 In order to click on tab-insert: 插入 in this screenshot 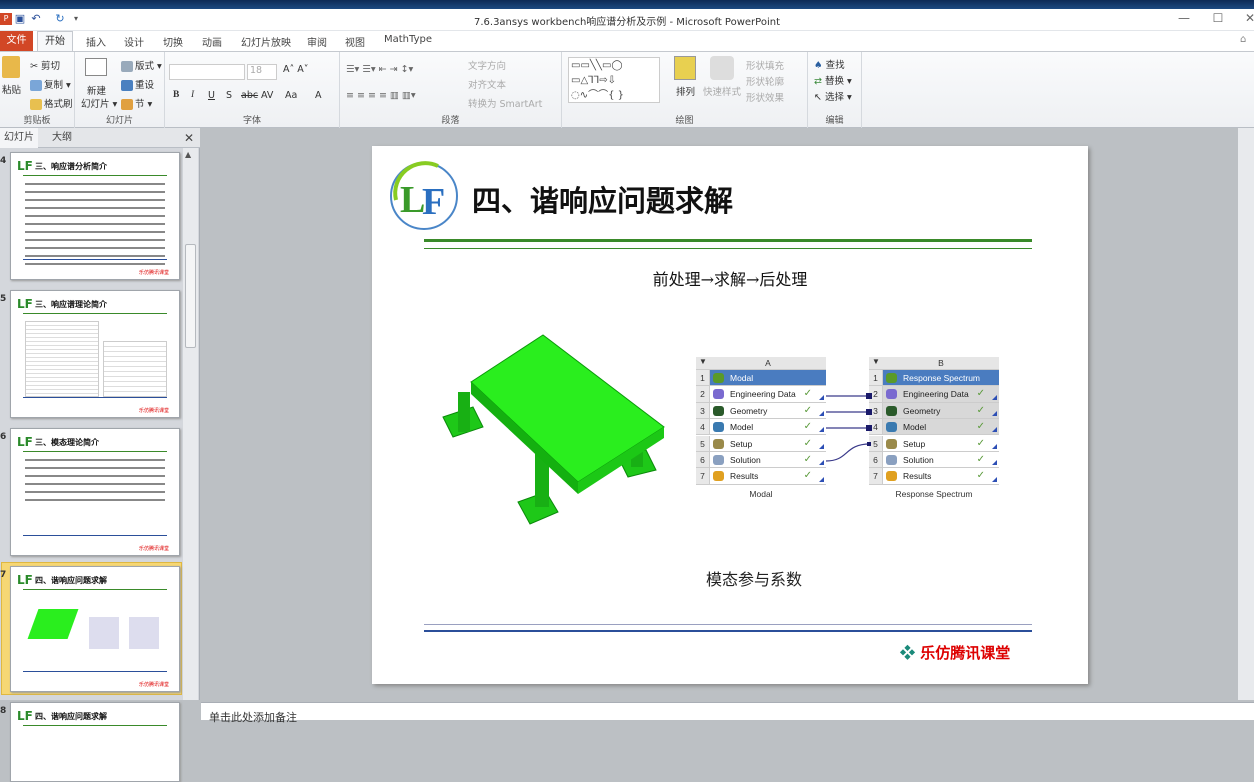, I will do `click(96, 41)`.